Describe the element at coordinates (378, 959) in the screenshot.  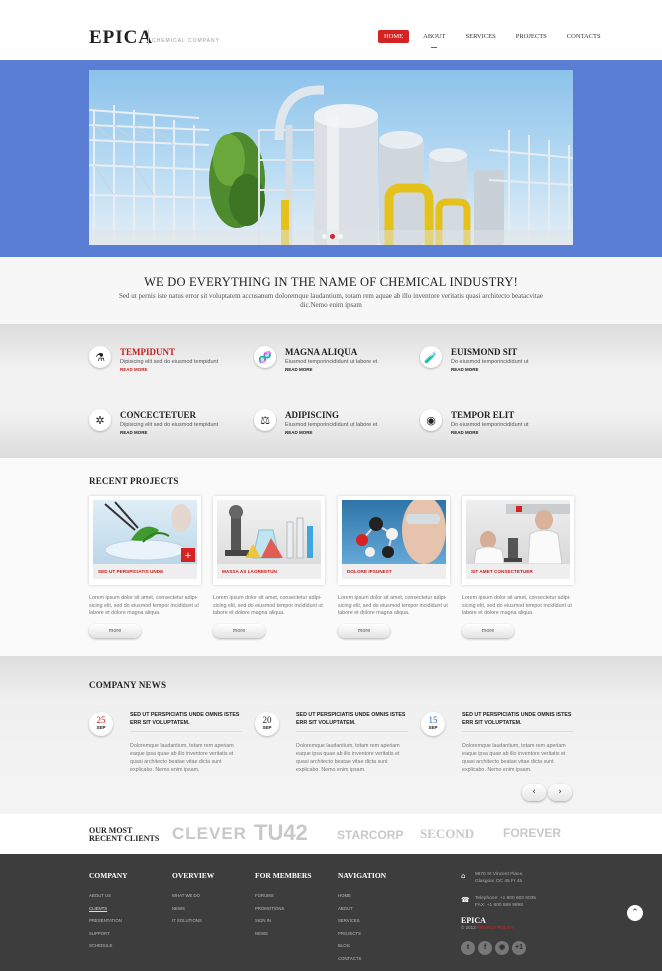
I see `footer-link: CONTACTS` at that location.